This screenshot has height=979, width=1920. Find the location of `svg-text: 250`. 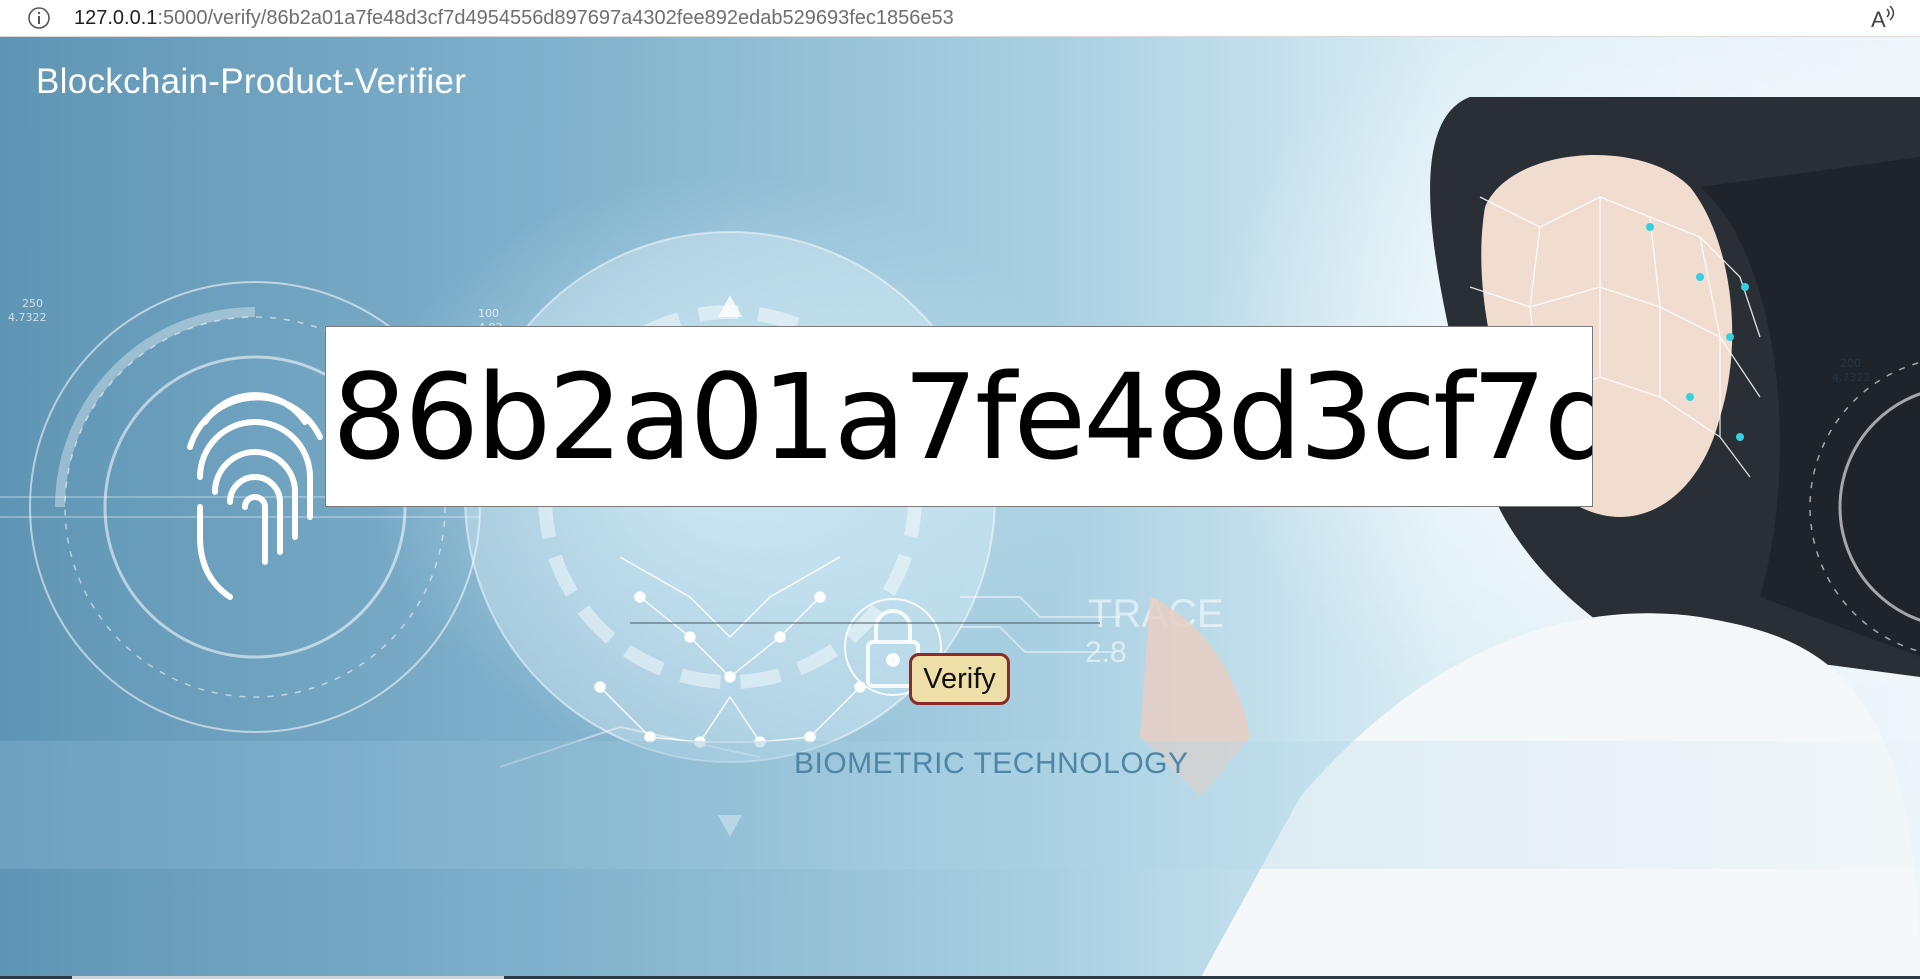

svg-text: 250 is located at coordinates (32, 303).